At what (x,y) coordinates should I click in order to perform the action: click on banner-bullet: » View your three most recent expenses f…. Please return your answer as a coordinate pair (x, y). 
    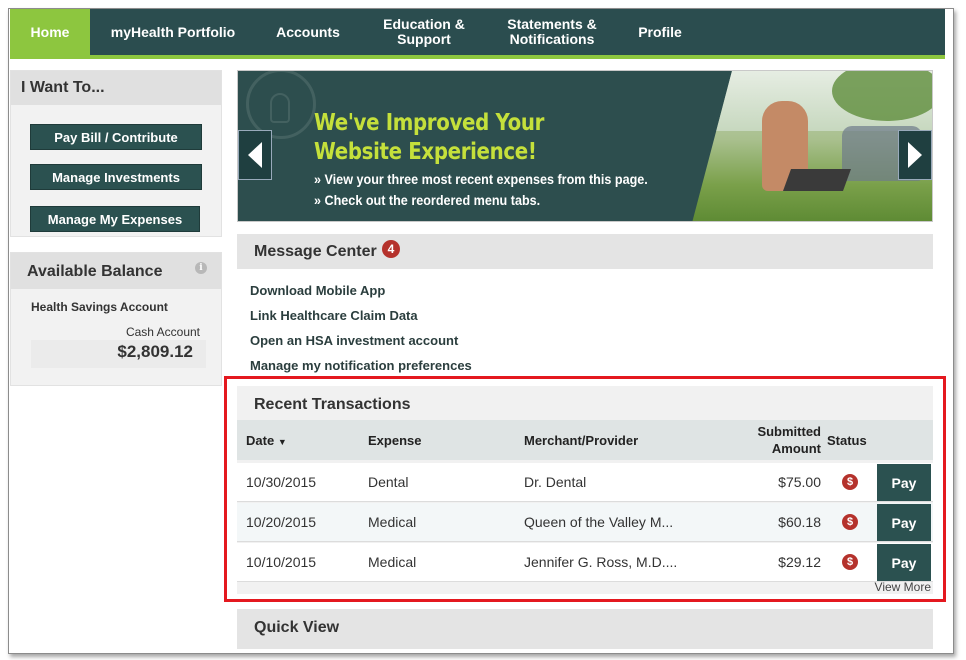
    Looking at the image, I should click on (481, 179).